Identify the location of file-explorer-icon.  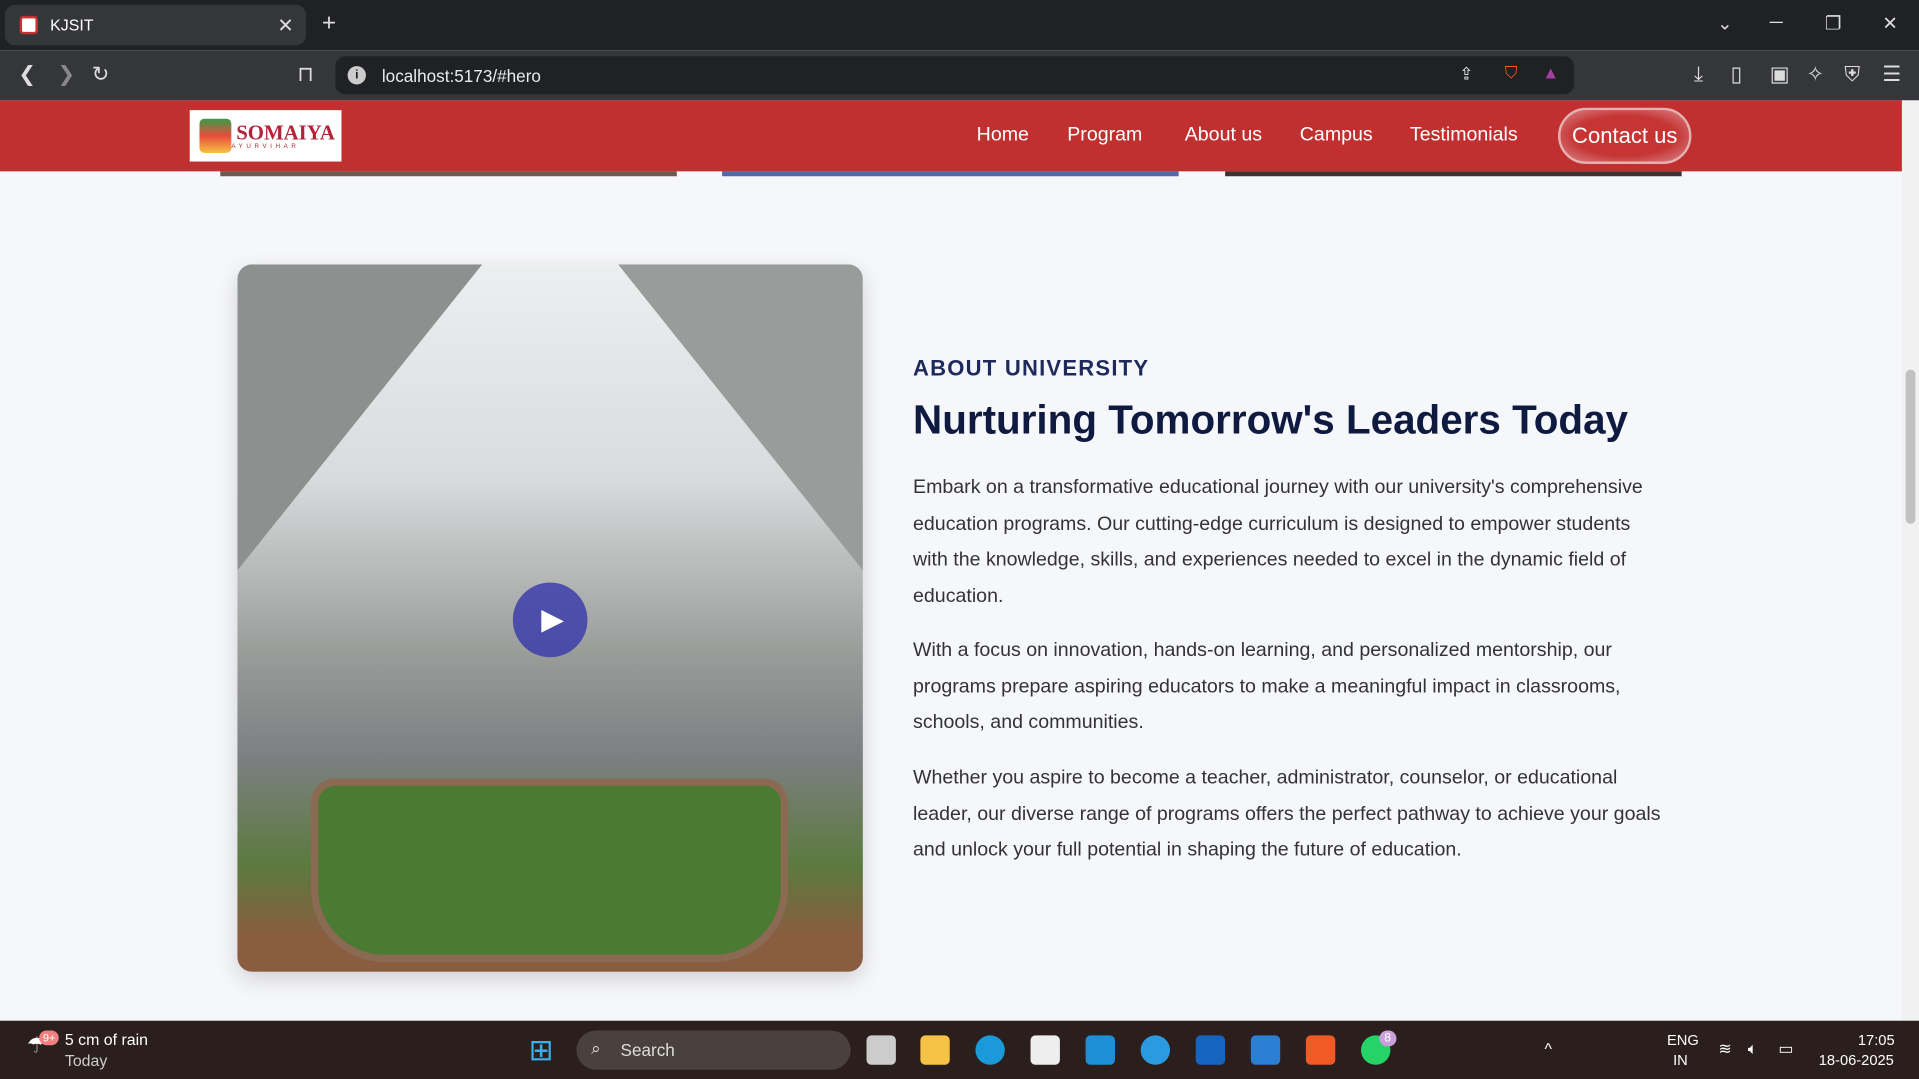
(935, 1050).